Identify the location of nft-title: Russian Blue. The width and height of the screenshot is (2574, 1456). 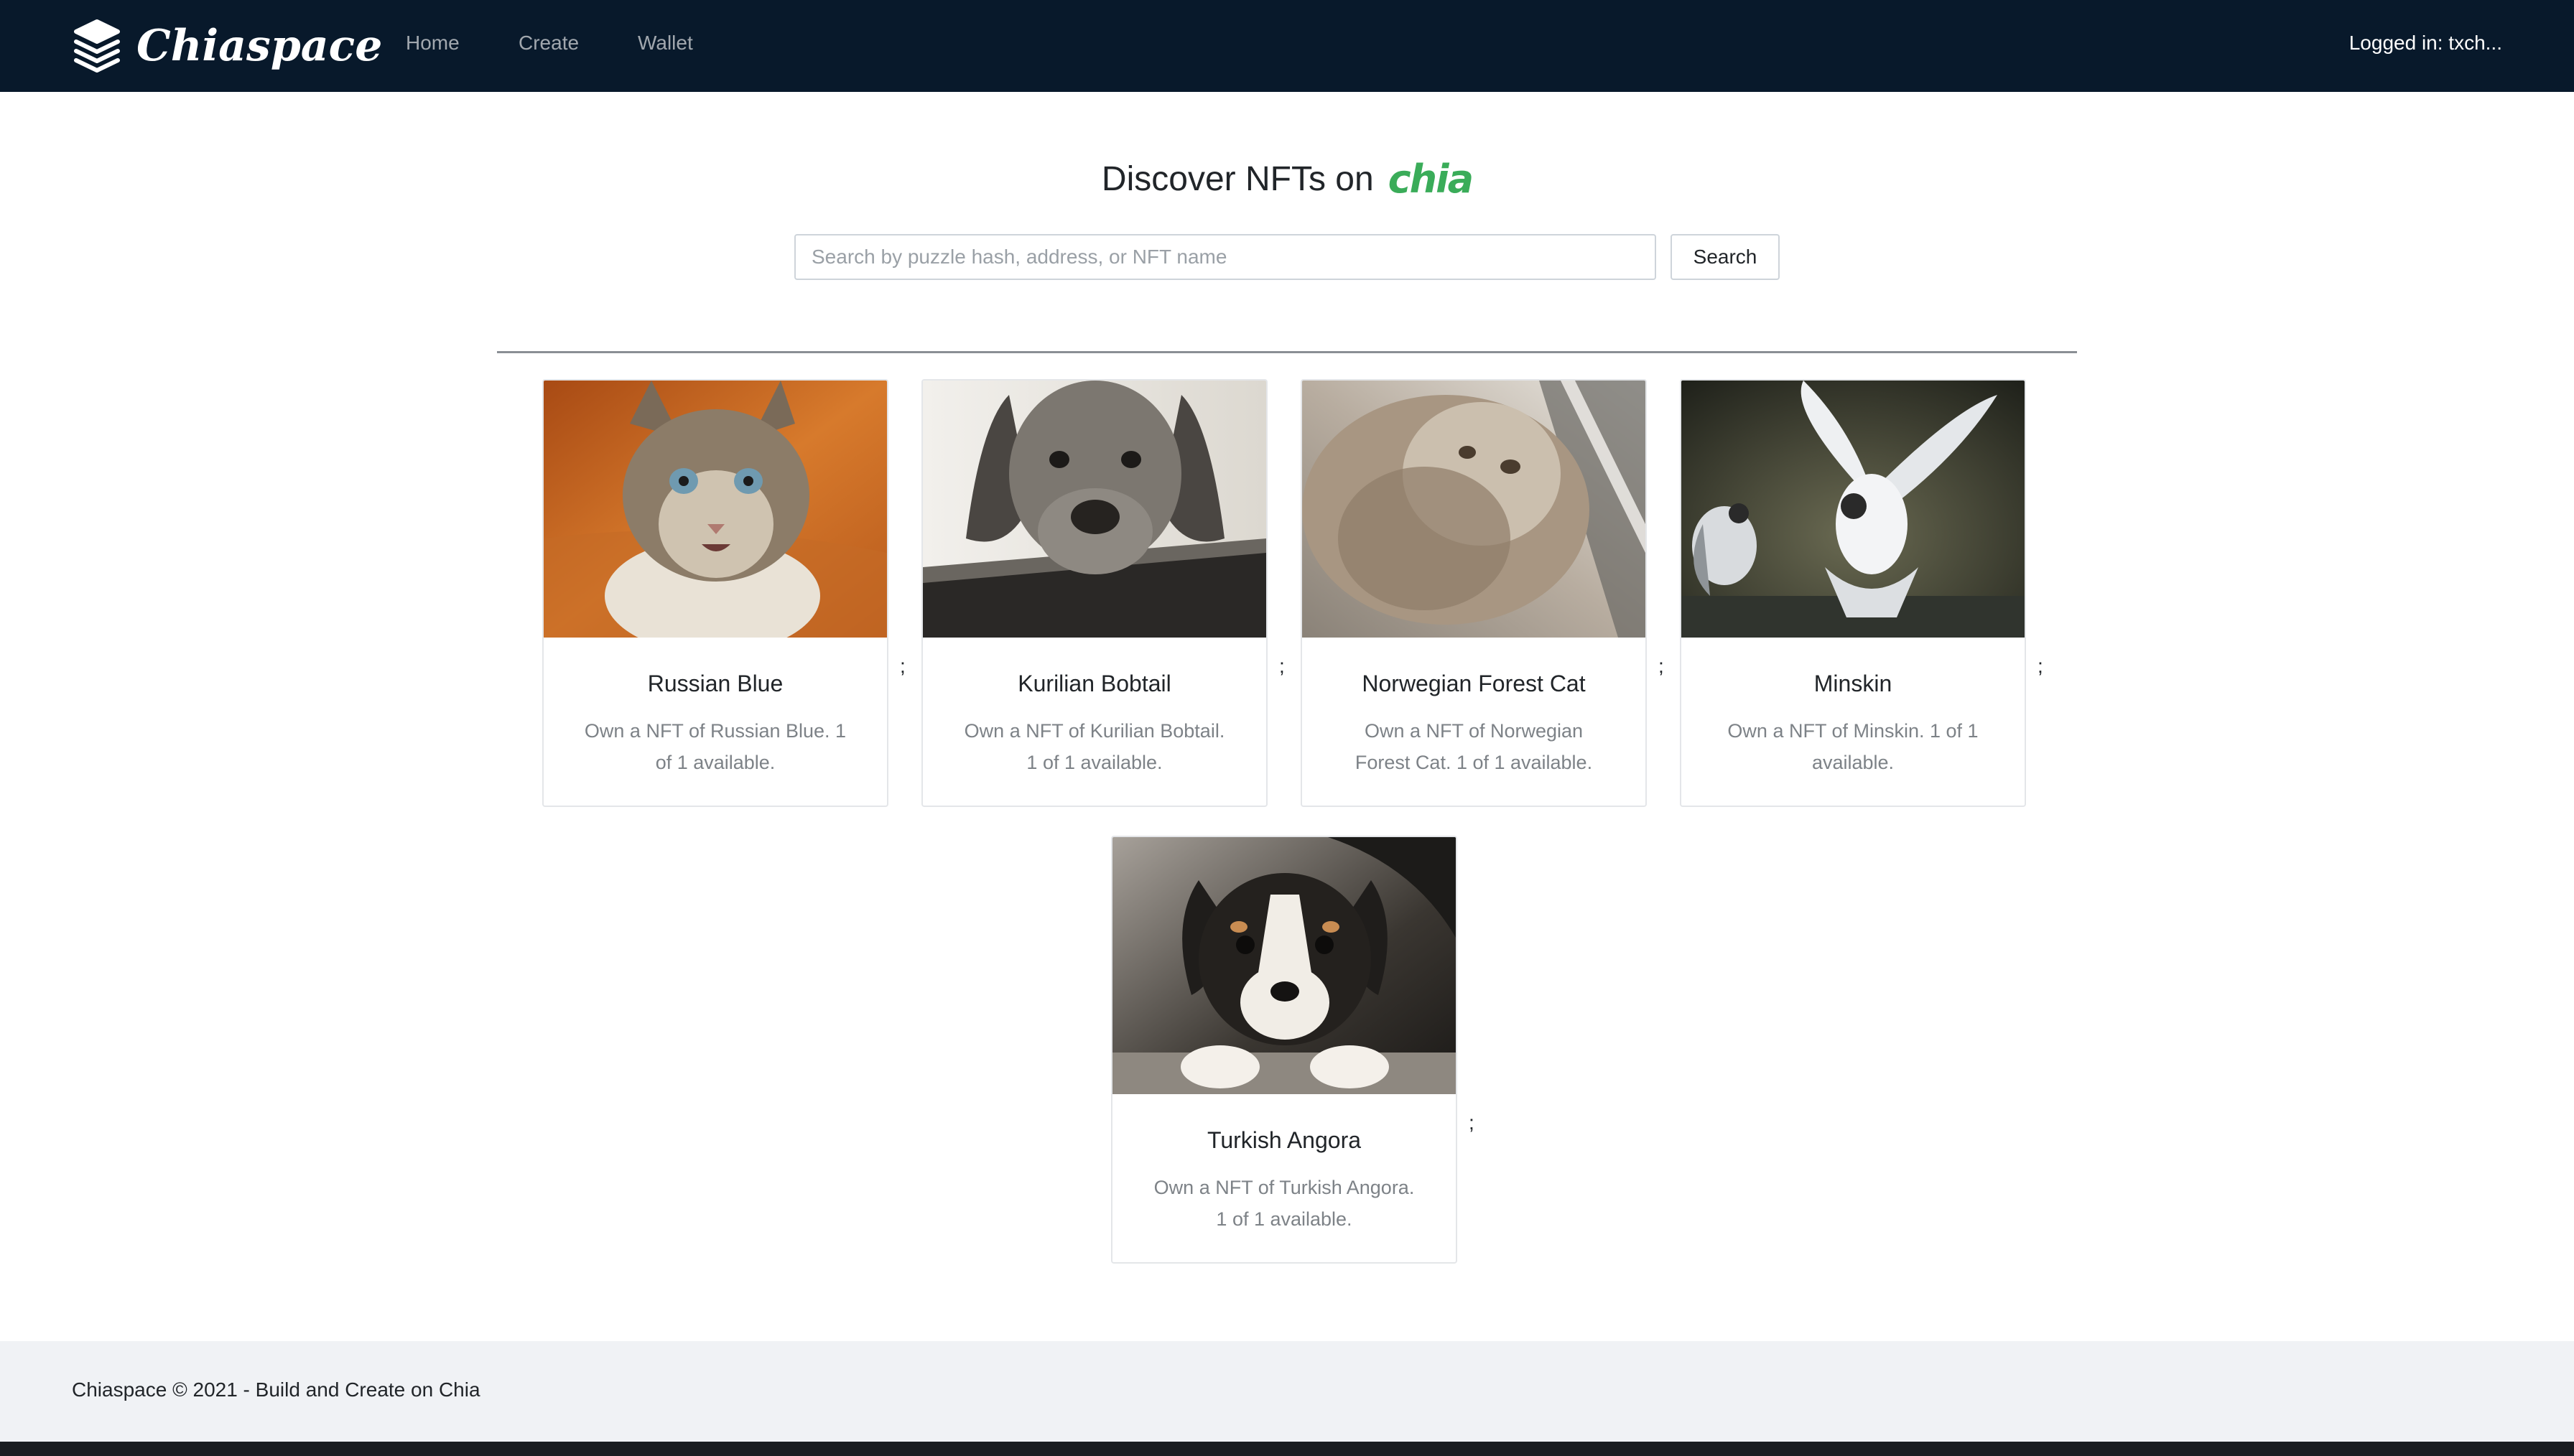
(715, 683).